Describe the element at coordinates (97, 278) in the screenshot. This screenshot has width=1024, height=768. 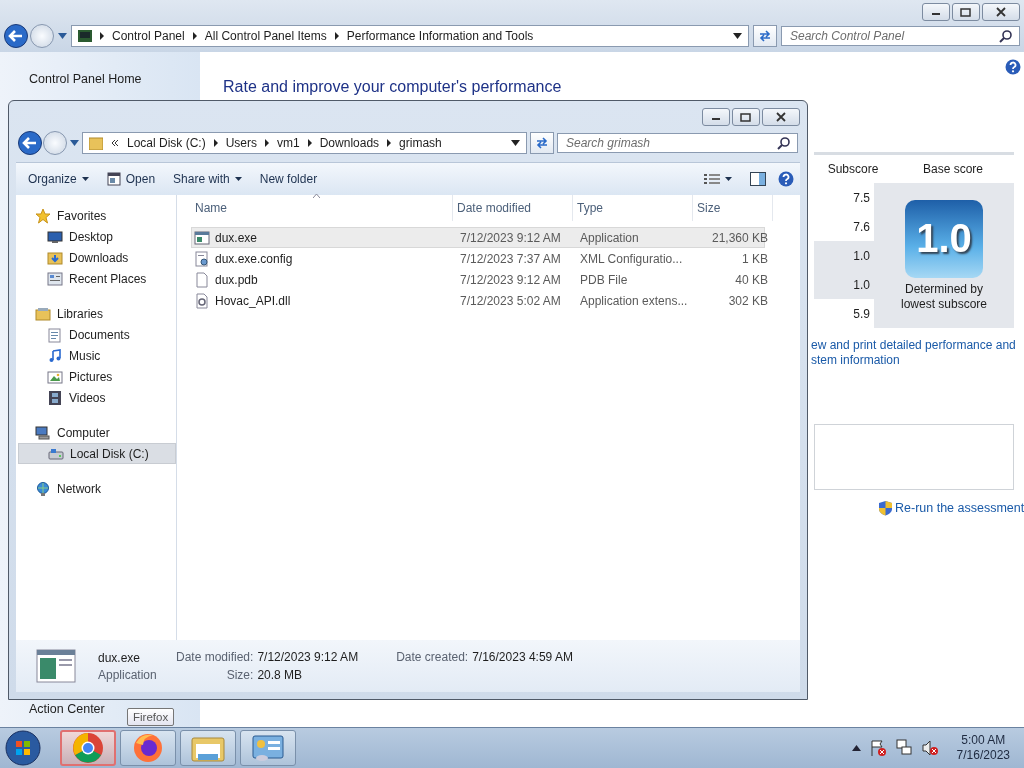
I see `nav-item: Recent Places` at that location.